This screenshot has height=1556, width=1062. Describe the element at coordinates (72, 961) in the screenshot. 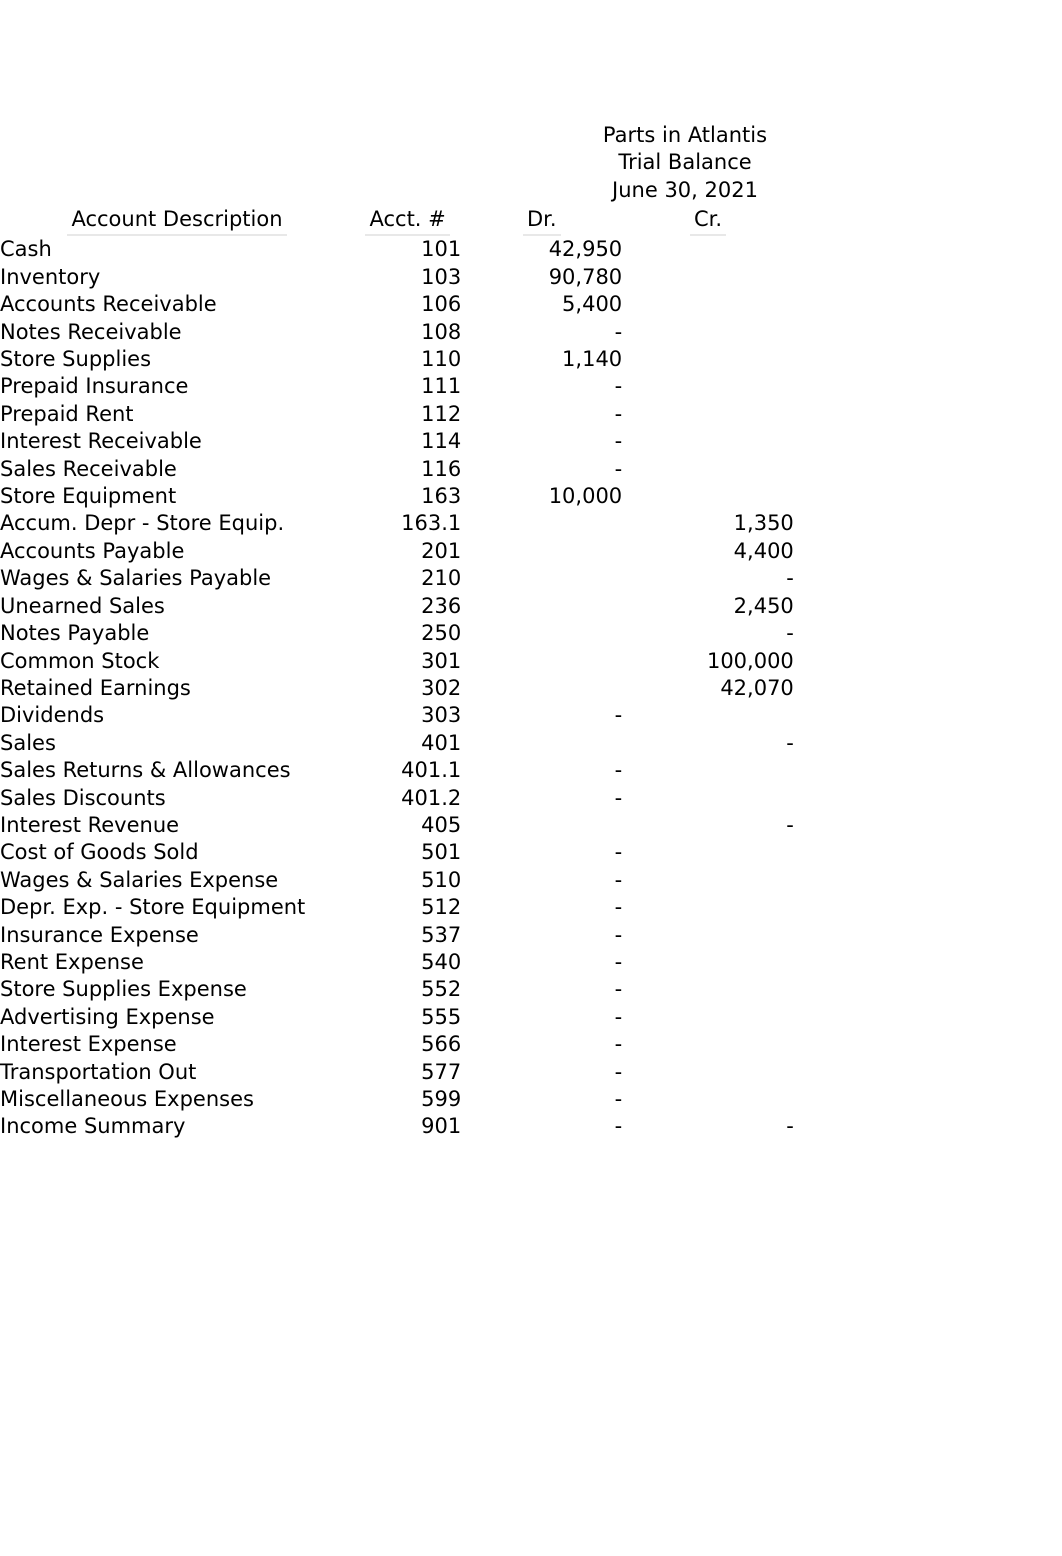

I see `account-description-cell: Rent Expense` at that location.